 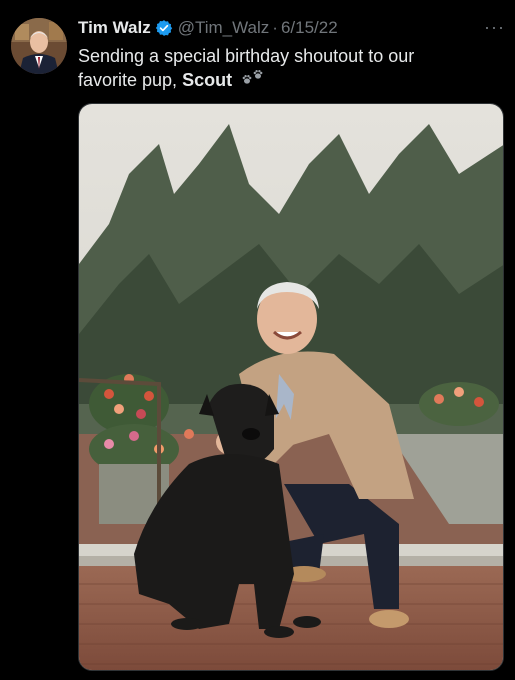 I want to click on avatar-image, so click(x=39, y=46).